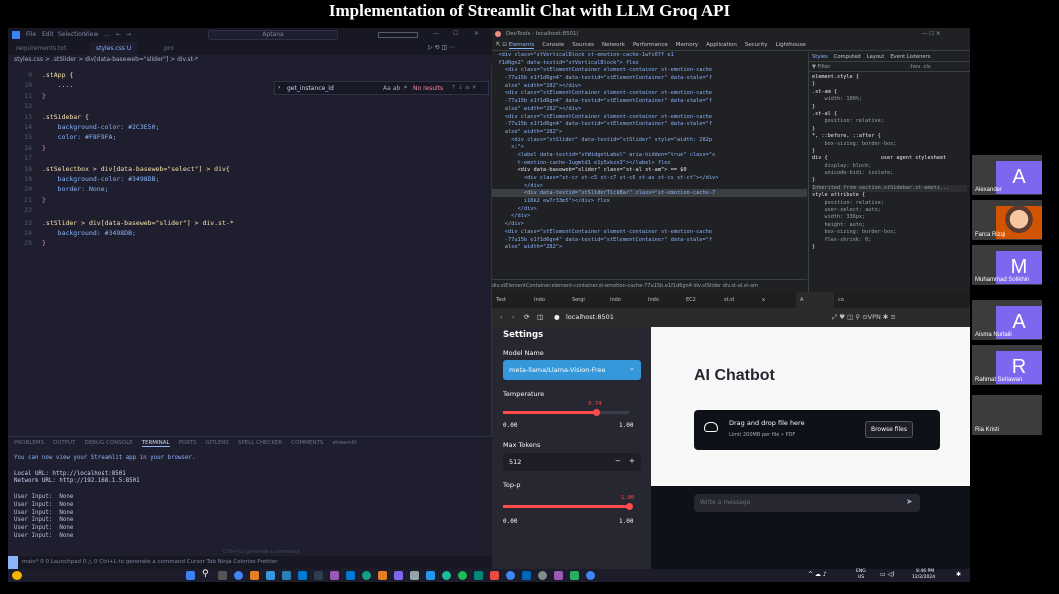  I want to click on panel-tab-gitlens: GITLENS, so click(217, 443).